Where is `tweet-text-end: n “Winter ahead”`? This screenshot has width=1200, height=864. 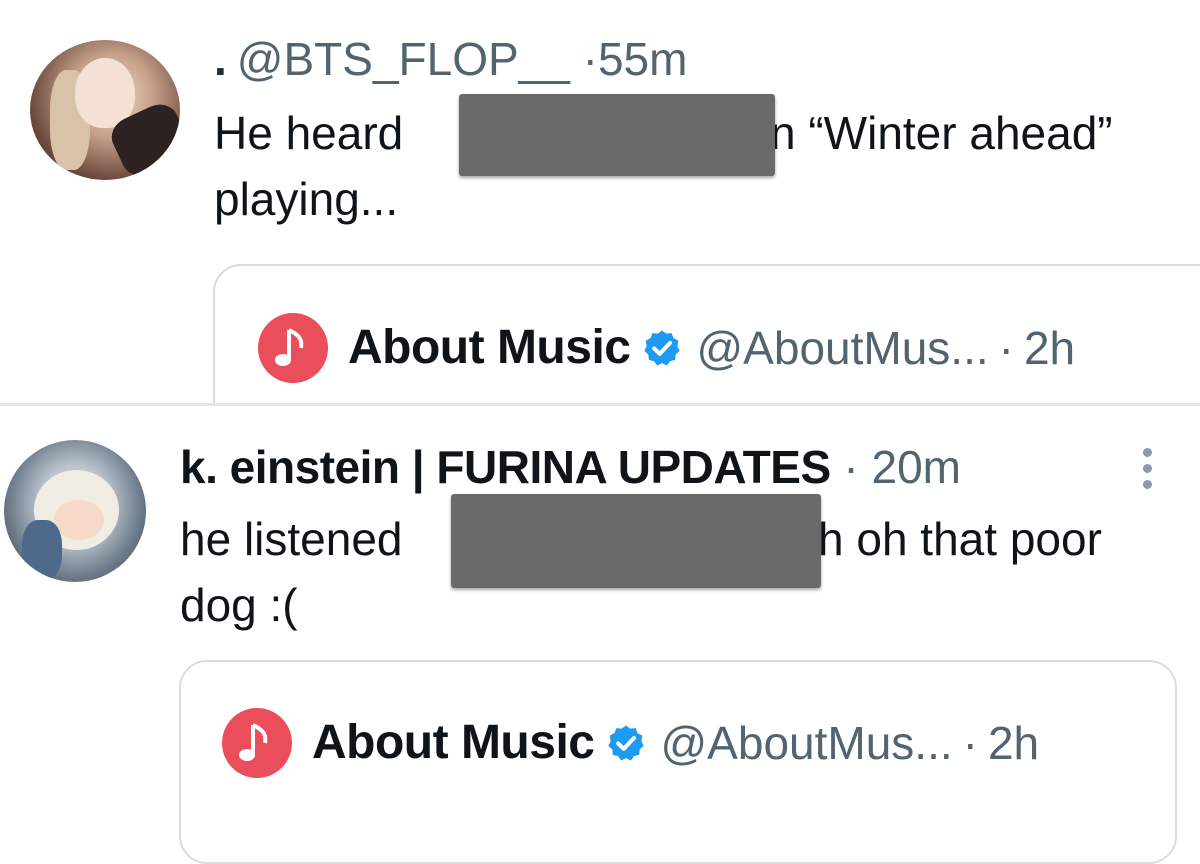
tweet-text-end: n “Winter ahead” is located at coordinates (941, 133).